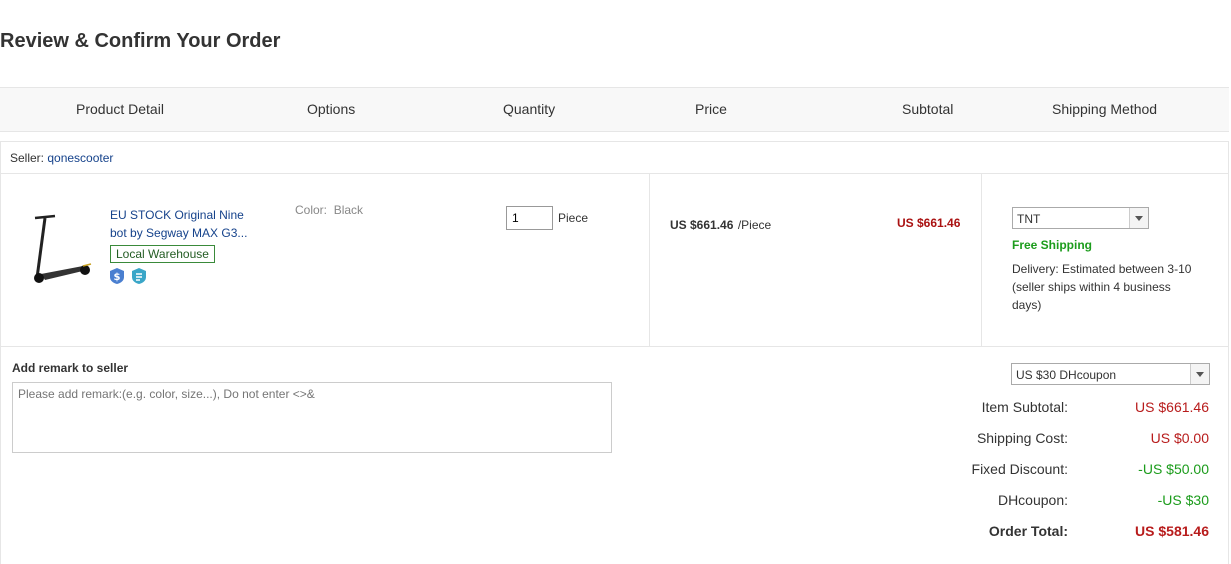 This screenshot has width=1231, height=564. I want to click on fixed-discount-value: -US $50.00, so click(1173, 469).